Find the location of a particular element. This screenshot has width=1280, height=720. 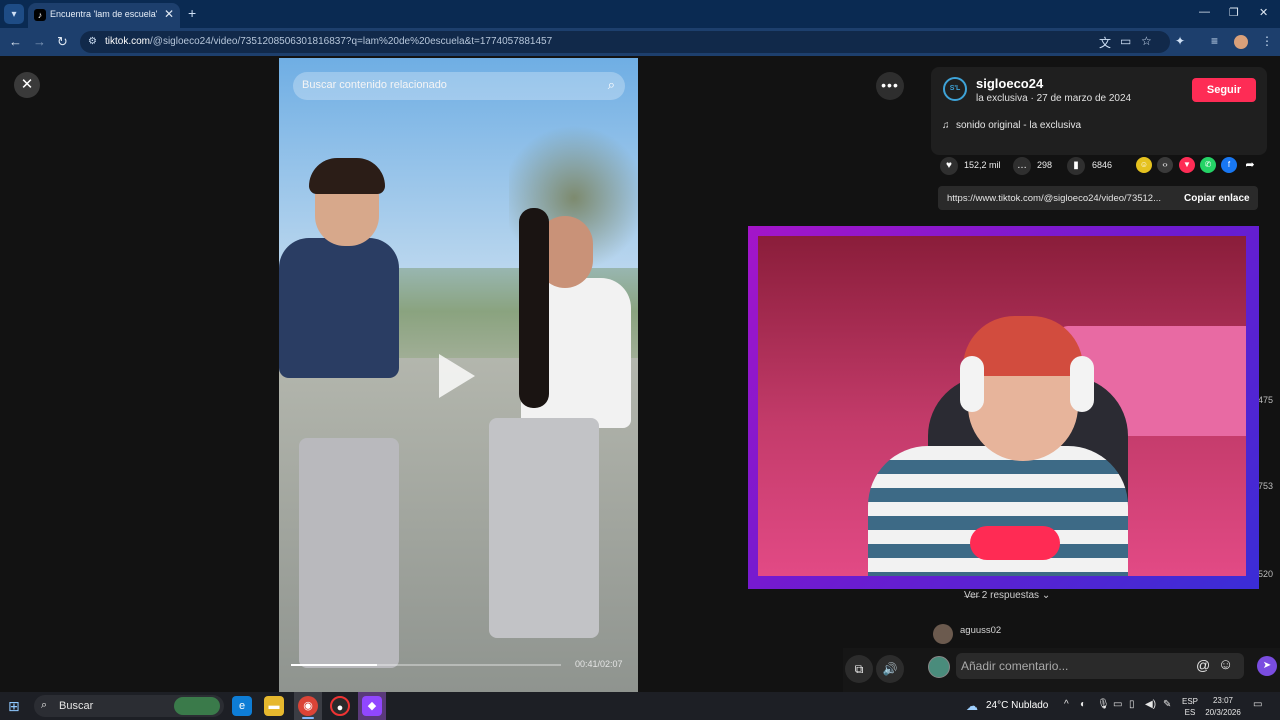

emoji-icon: ☺ is located at coordinates (1225, 664).